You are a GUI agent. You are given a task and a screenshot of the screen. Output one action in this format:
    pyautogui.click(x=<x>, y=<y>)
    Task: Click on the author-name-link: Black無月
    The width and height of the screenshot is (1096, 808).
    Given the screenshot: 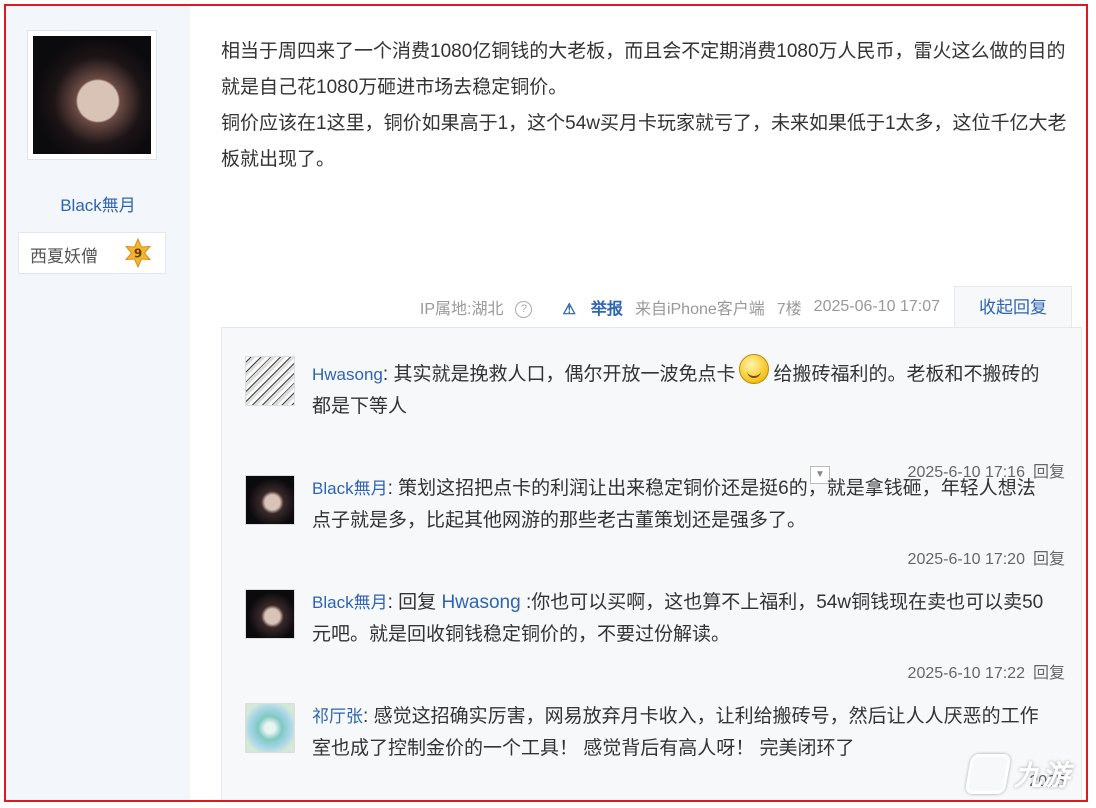 What is the action you would take?
    pyautogui.click(x=98, y=203)
    